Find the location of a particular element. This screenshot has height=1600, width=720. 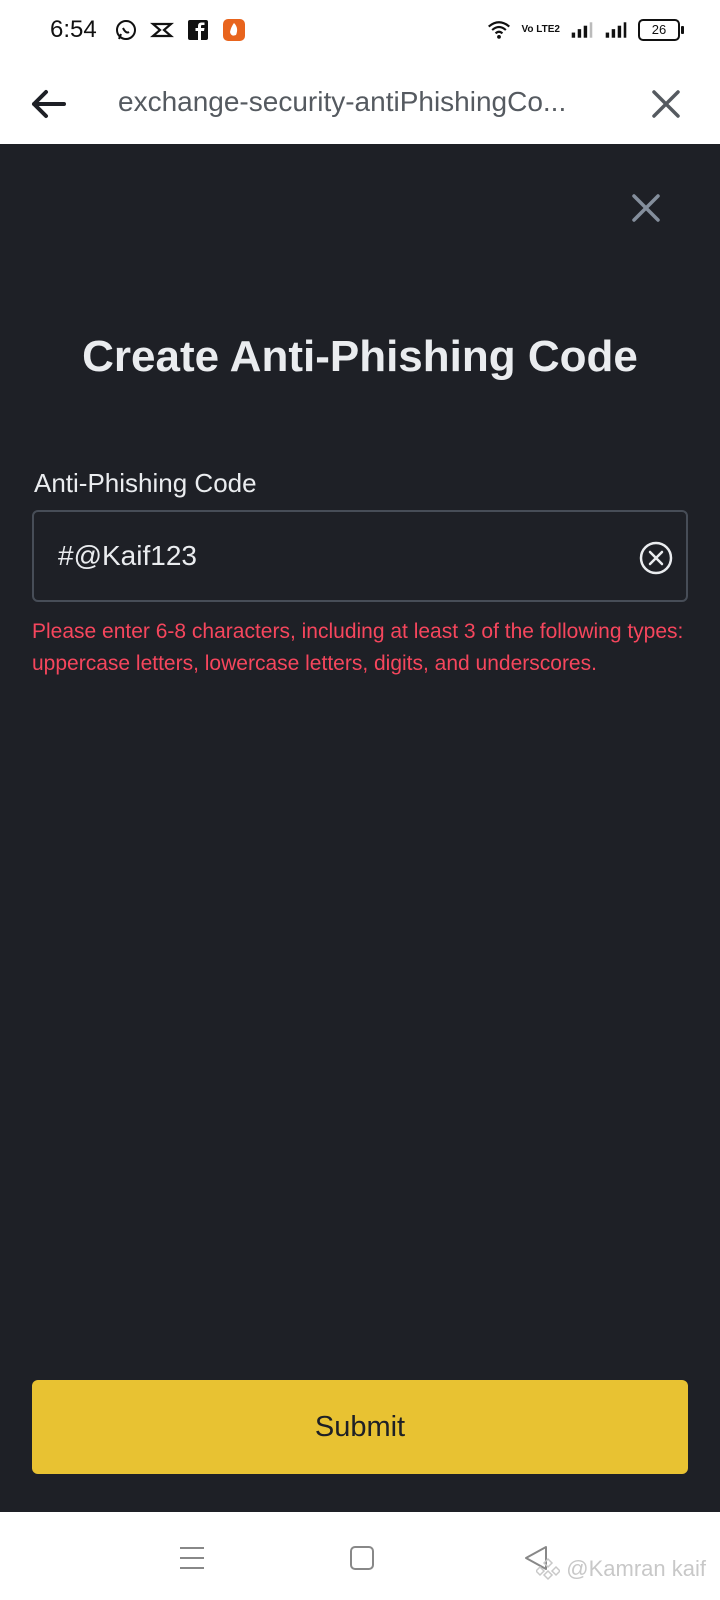

modal-close-button is located at coordinates (646, 208).